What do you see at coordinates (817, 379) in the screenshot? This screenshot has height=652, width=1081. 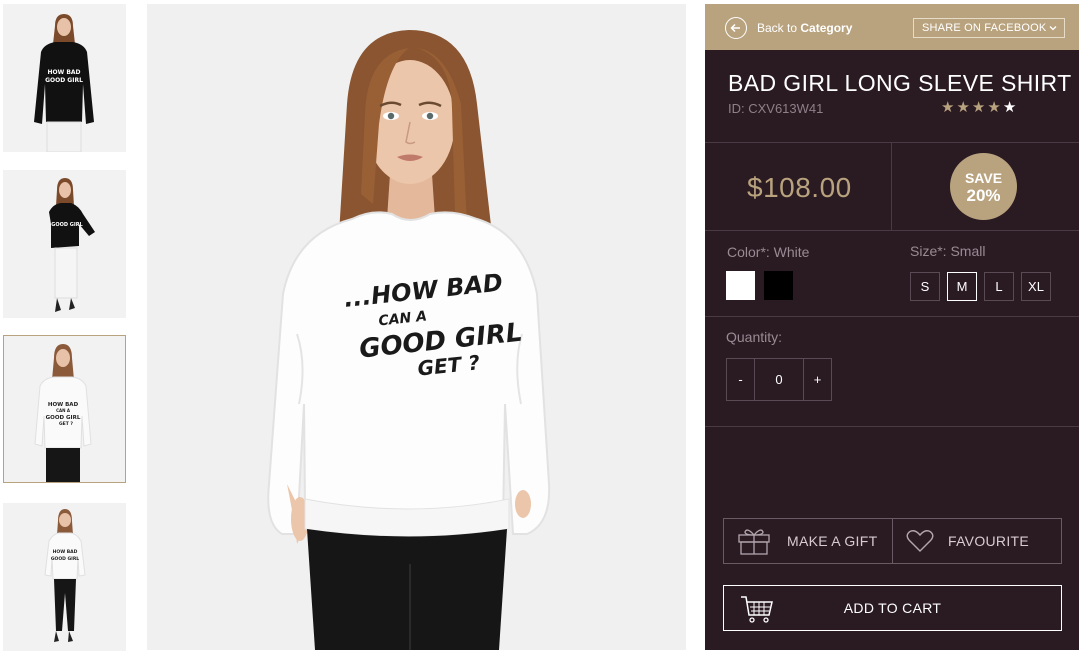 I see `quantity-increase-button: +` at bounding box center [817, 379].